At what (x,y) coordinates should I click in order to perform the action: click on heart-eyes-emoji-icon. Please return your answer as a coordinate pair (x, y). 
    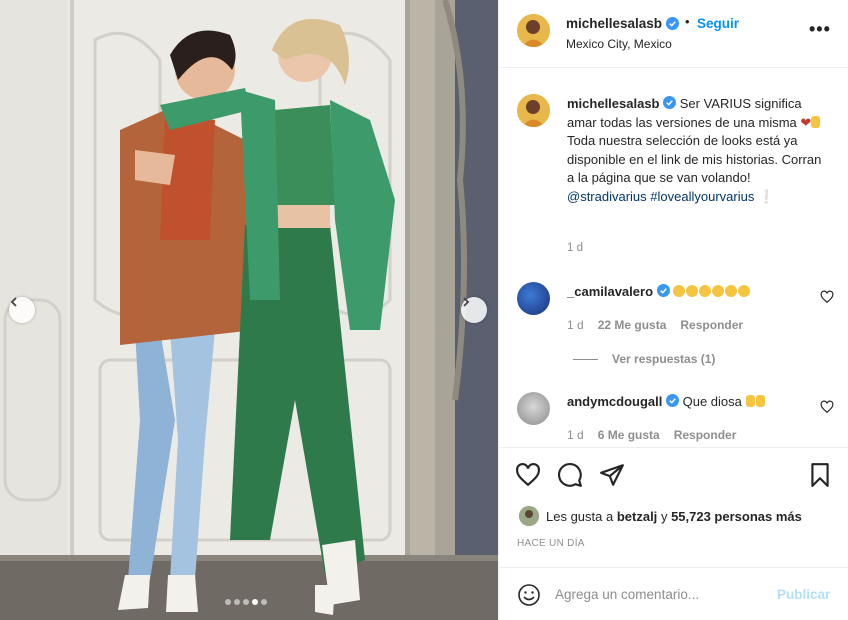
    Looking at the image, I should click on (712, 291).